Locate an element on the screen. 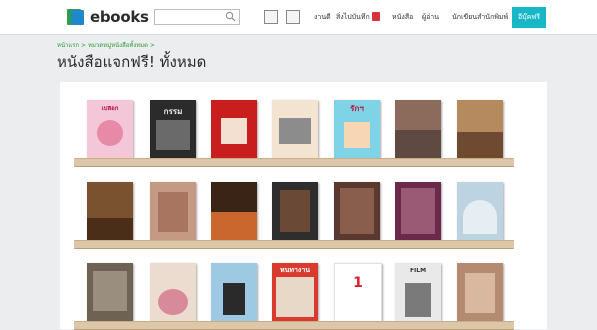 This screenshot has width=597, height=330. book-cover: FILM is located at coordinates (418, 292).